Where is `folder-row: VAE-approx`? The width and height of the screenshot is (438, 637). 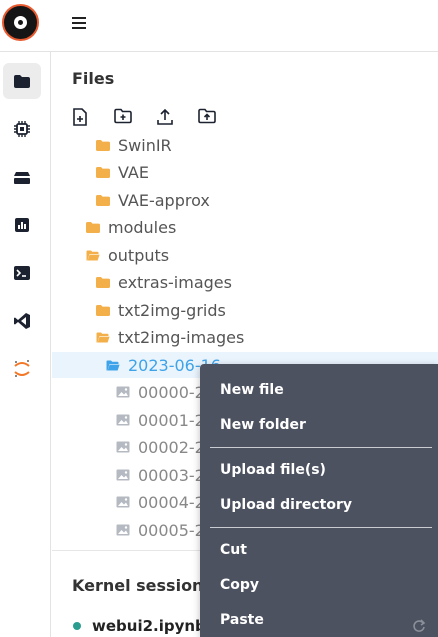
folder-row: VAE-approx is located at coordinates (131, 200).